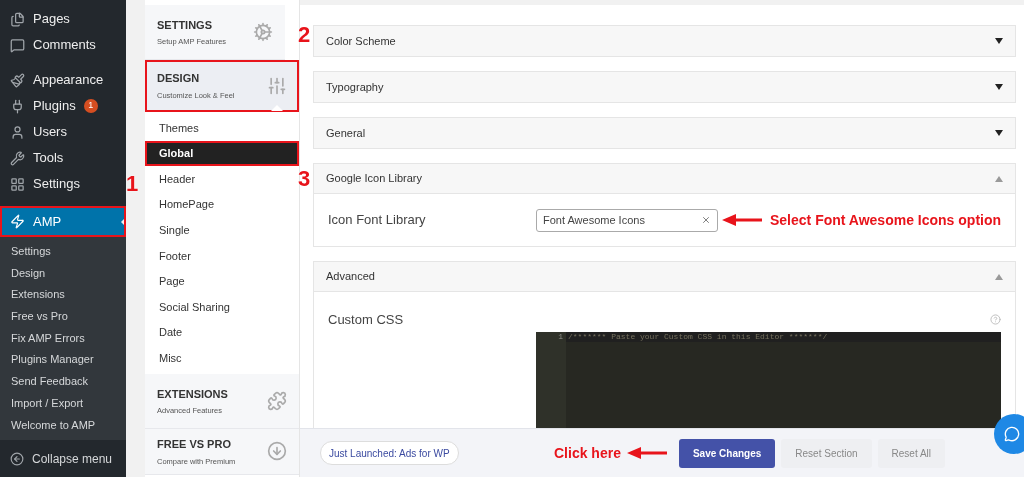 This screenshot has height=477, width=1024. I want to click on submenu-item: Welcome to AMP, so click(63, 425).